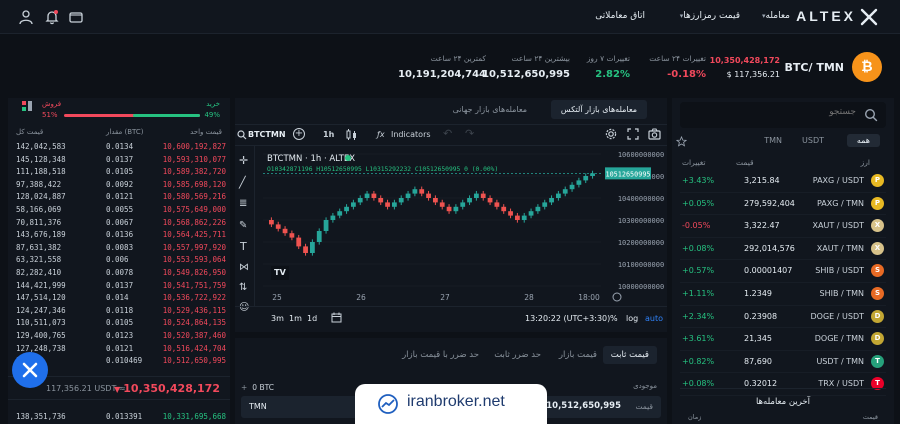  I want to click on sell-order-row: 70,811,376 0.0067 10,568,862,226, so click(121, 224).